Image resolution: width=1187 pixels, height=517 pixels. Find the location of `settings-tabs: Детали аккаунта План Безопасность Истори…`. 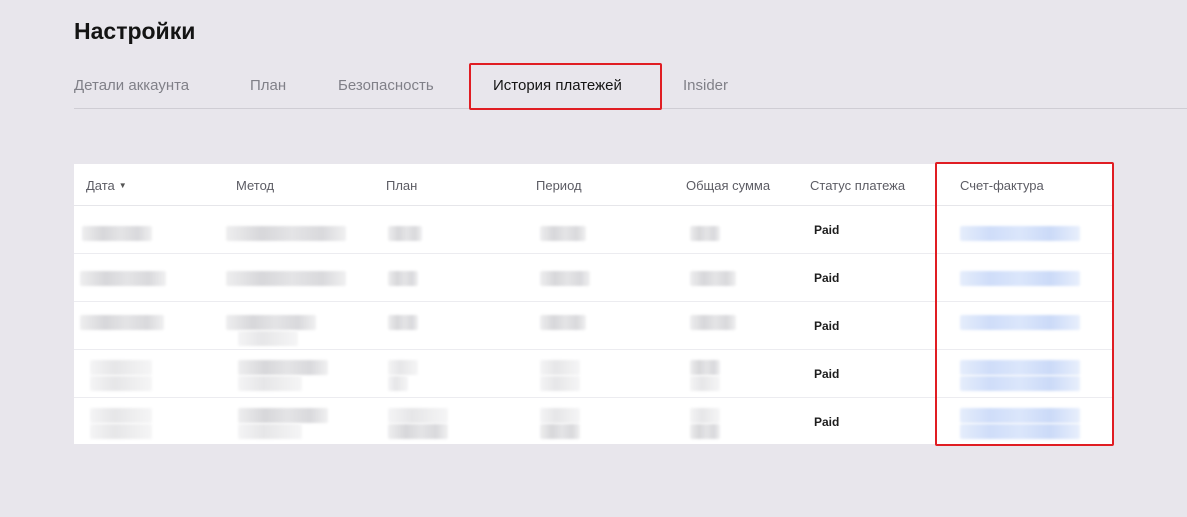

settings-tabs: Детали аккаунта План Безопасность Истори… is located at coordinates (630, 86).